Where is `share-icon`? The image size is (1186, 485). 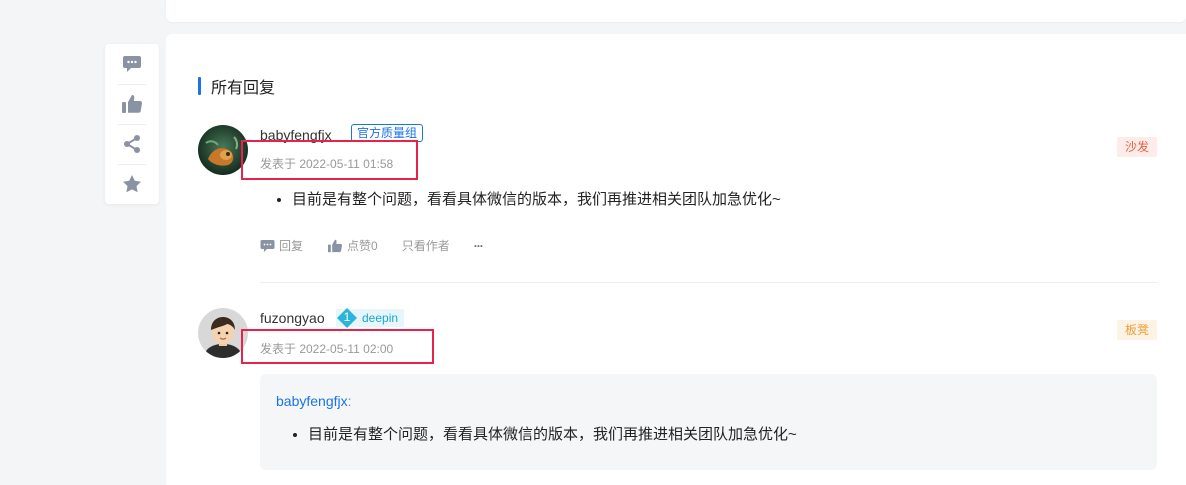 share-icon is located at coordinates (132, 144).